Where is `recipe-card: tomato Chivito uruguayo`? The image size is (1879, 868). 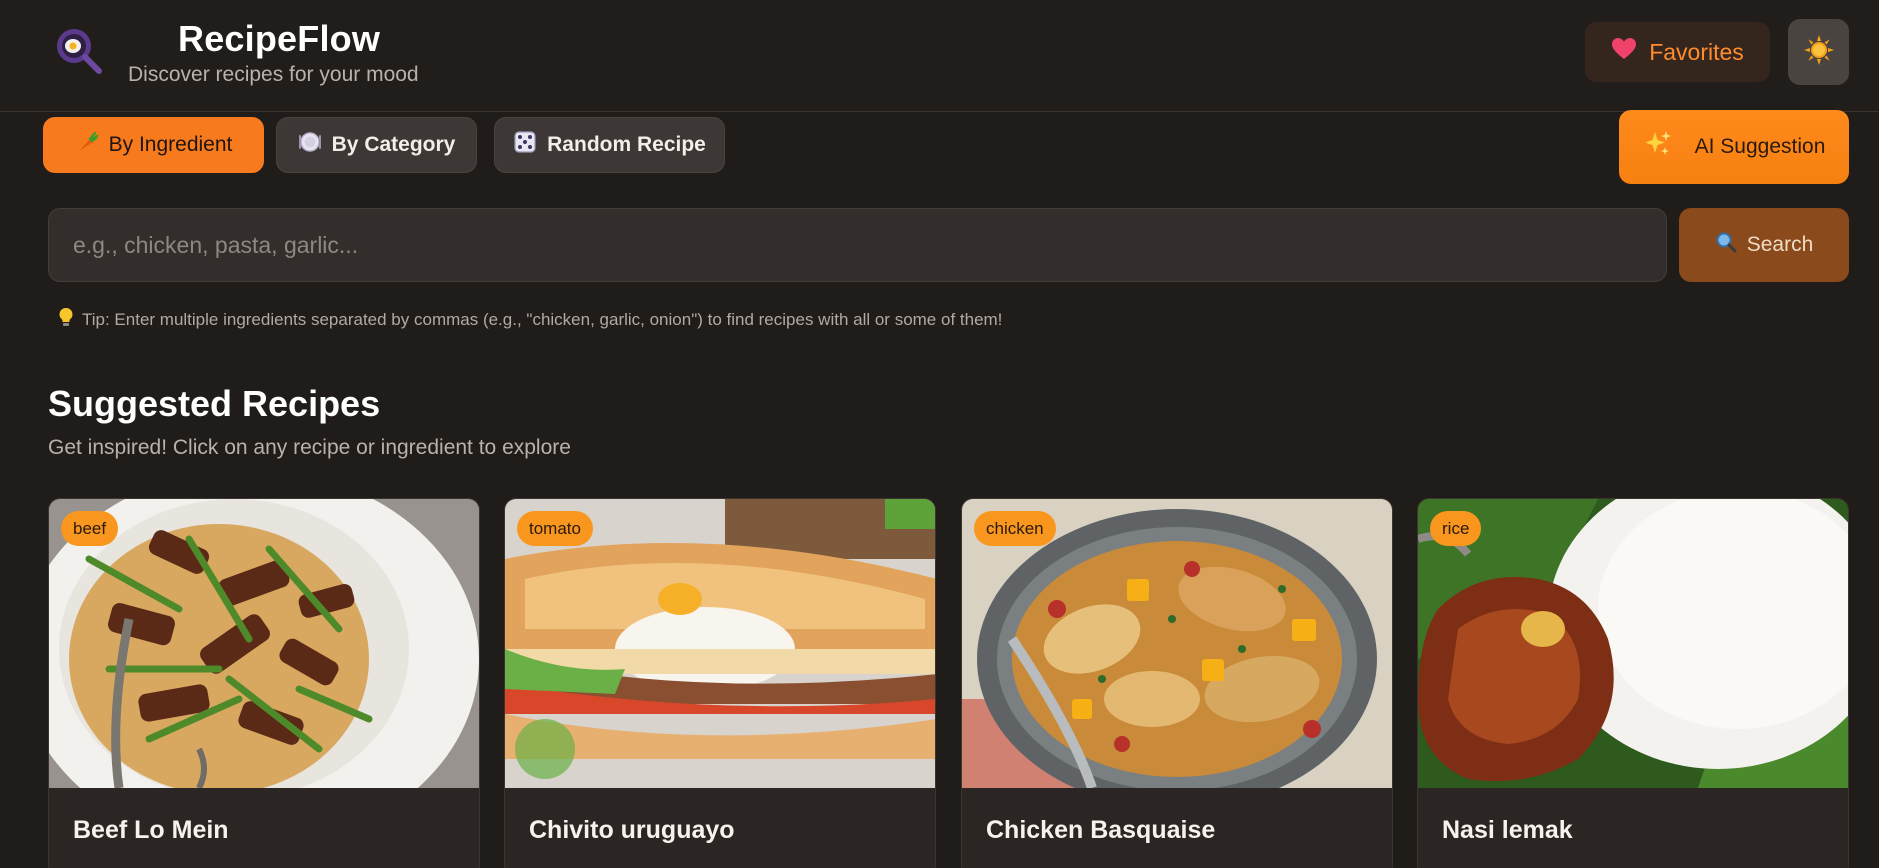 recipe-card: tomato Chivito uruguayo is located at coordinates (720, 683).